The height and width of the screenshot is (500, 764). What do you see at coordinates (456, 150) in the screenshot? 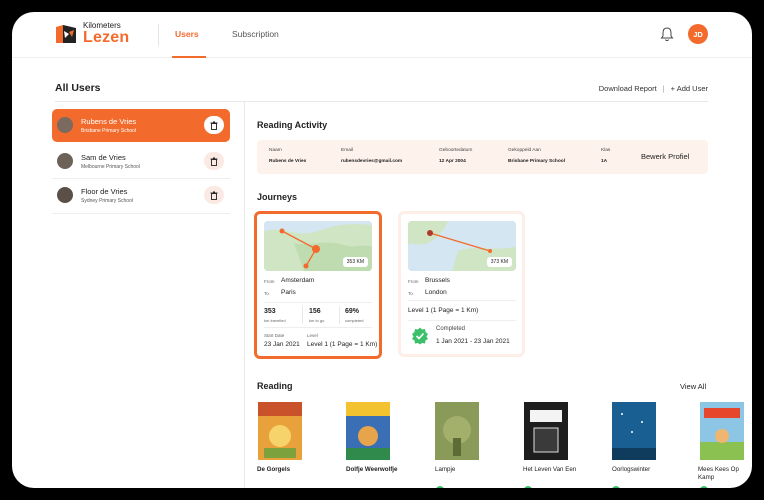
I see `field-label: Geboortedatum` at bounding box center [456, 150].